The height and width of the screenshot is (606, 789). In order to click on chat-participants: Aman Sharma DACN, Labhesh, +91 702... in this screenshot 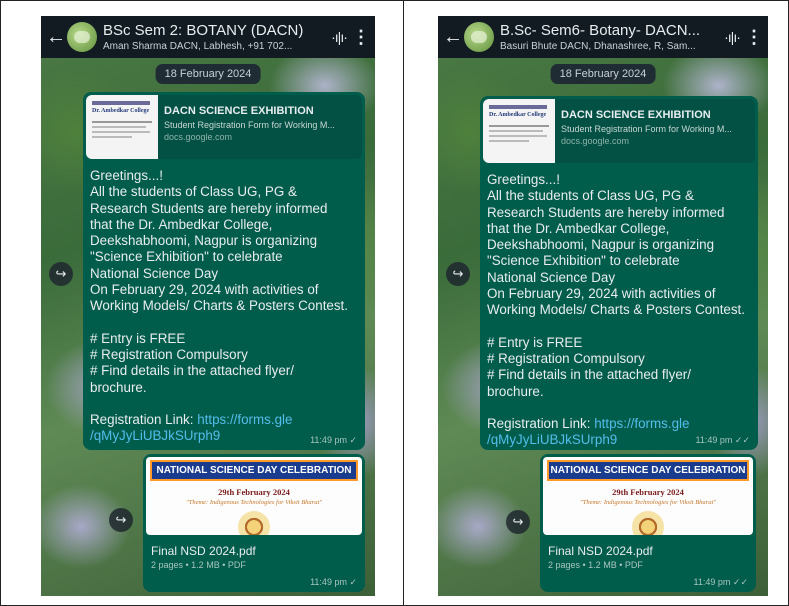, I will do `click(198, 46)`.